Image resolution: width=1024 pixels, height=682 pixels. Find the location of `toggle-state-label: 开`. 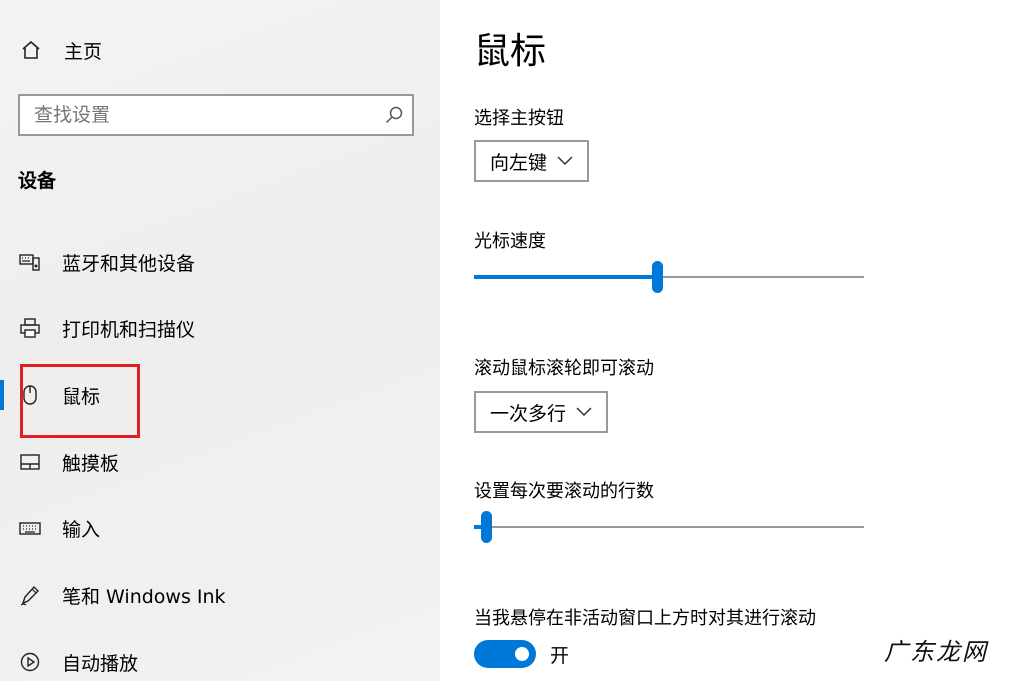

toggle-state-label: 开 is located at coordinates (560, 655).